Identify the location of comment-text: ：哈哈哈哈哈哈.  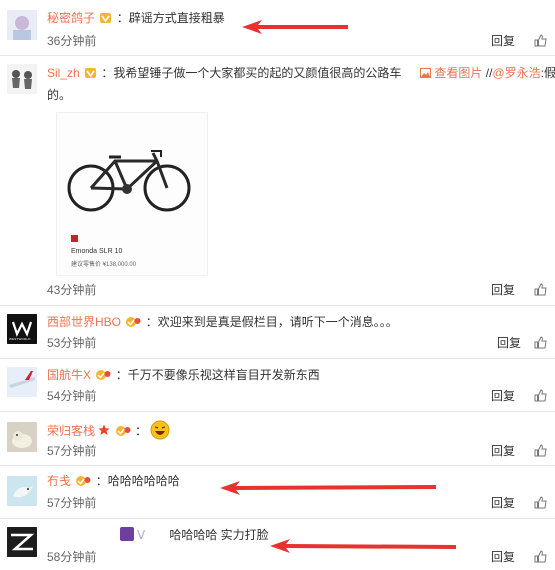
(137, 481).